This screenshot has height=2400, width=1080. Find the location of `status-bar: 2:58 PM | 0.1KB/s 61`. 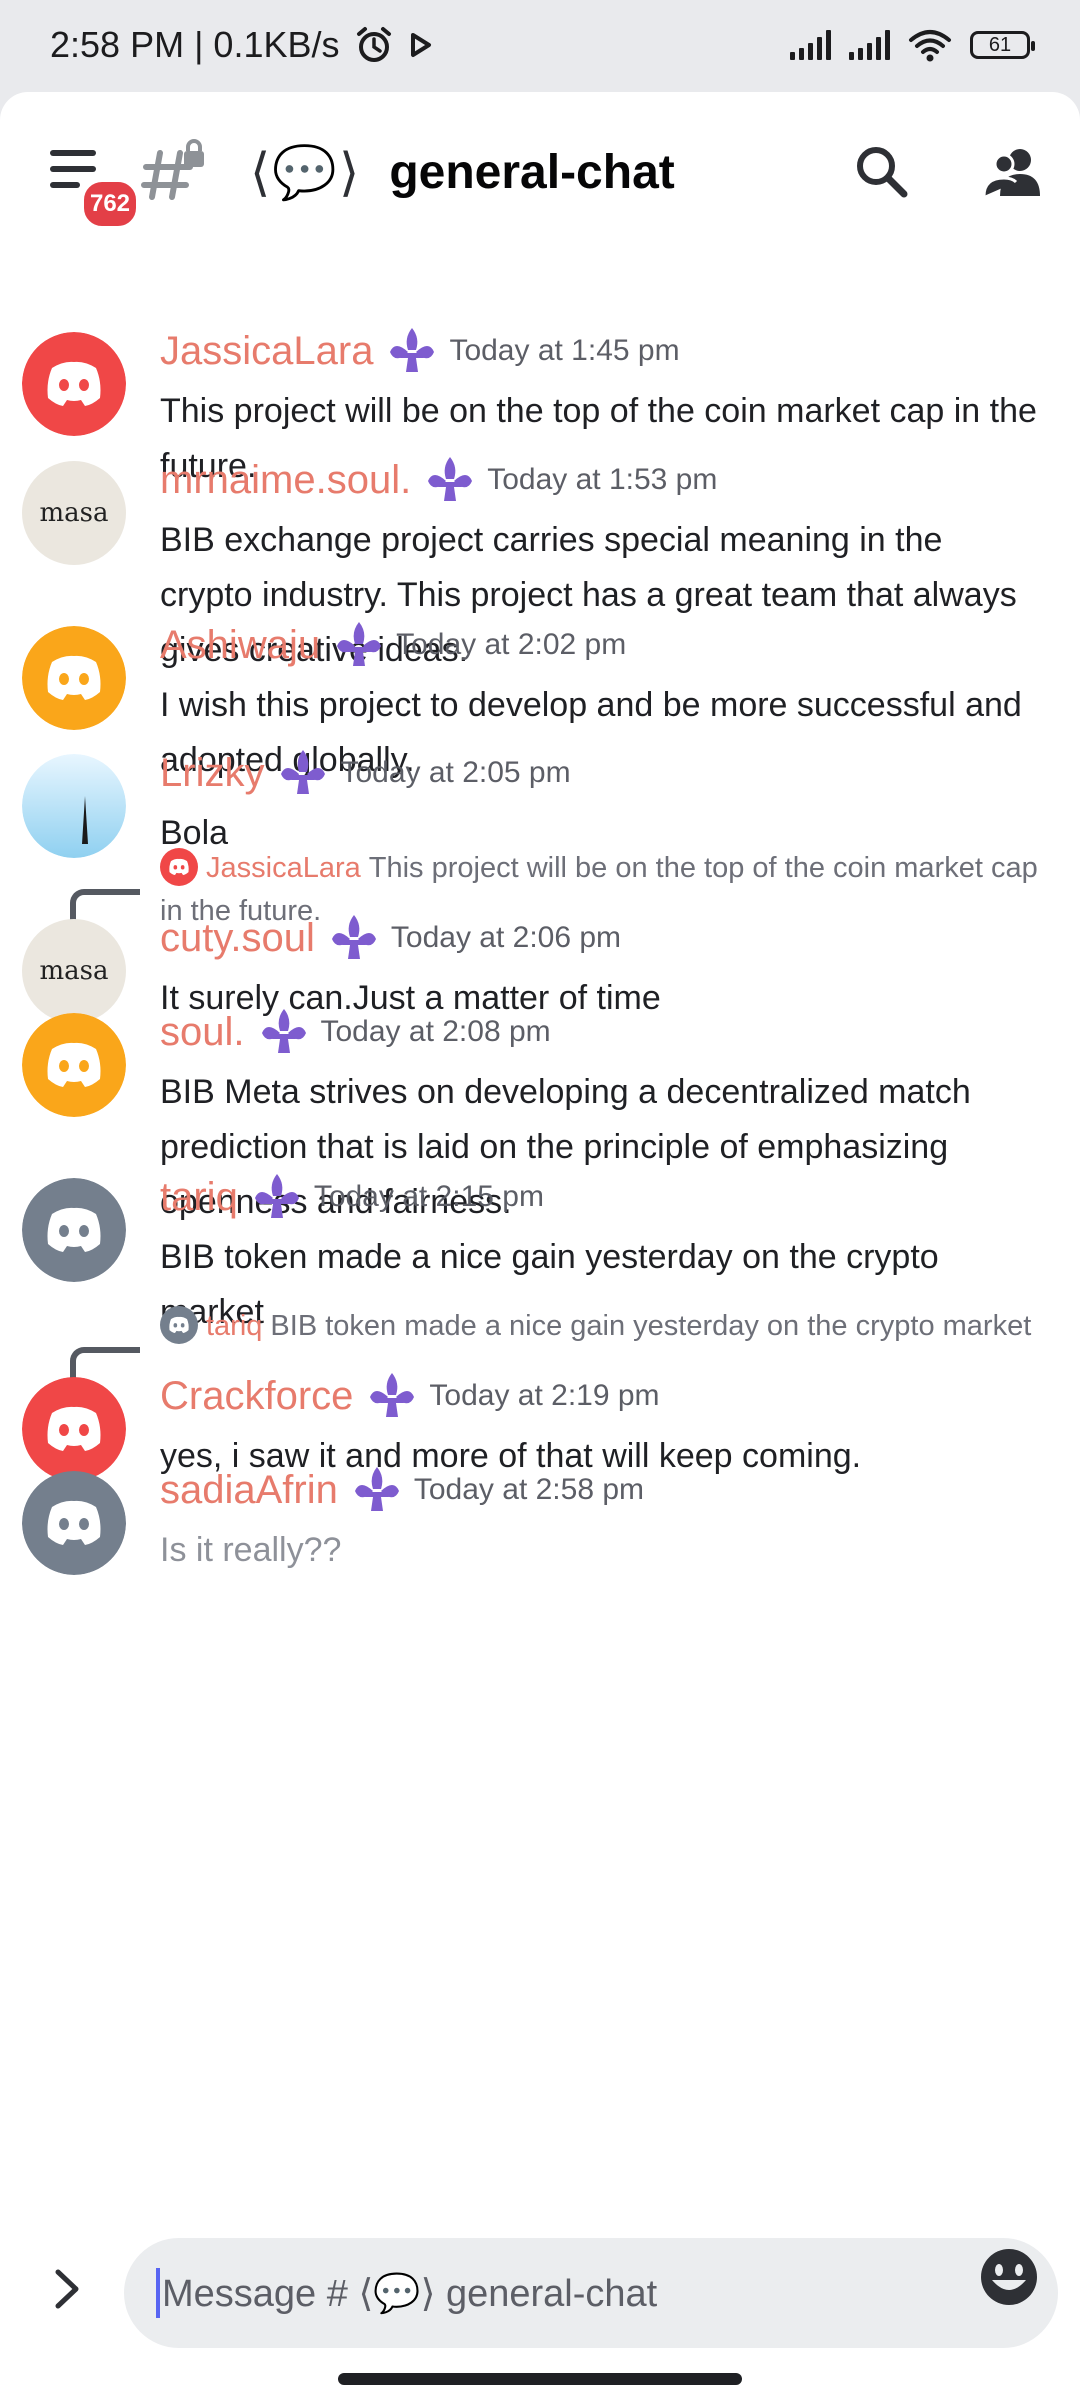

status-bar: 2:58 PM | 0.1KB/s 61 is located at coordinates (540, 45).